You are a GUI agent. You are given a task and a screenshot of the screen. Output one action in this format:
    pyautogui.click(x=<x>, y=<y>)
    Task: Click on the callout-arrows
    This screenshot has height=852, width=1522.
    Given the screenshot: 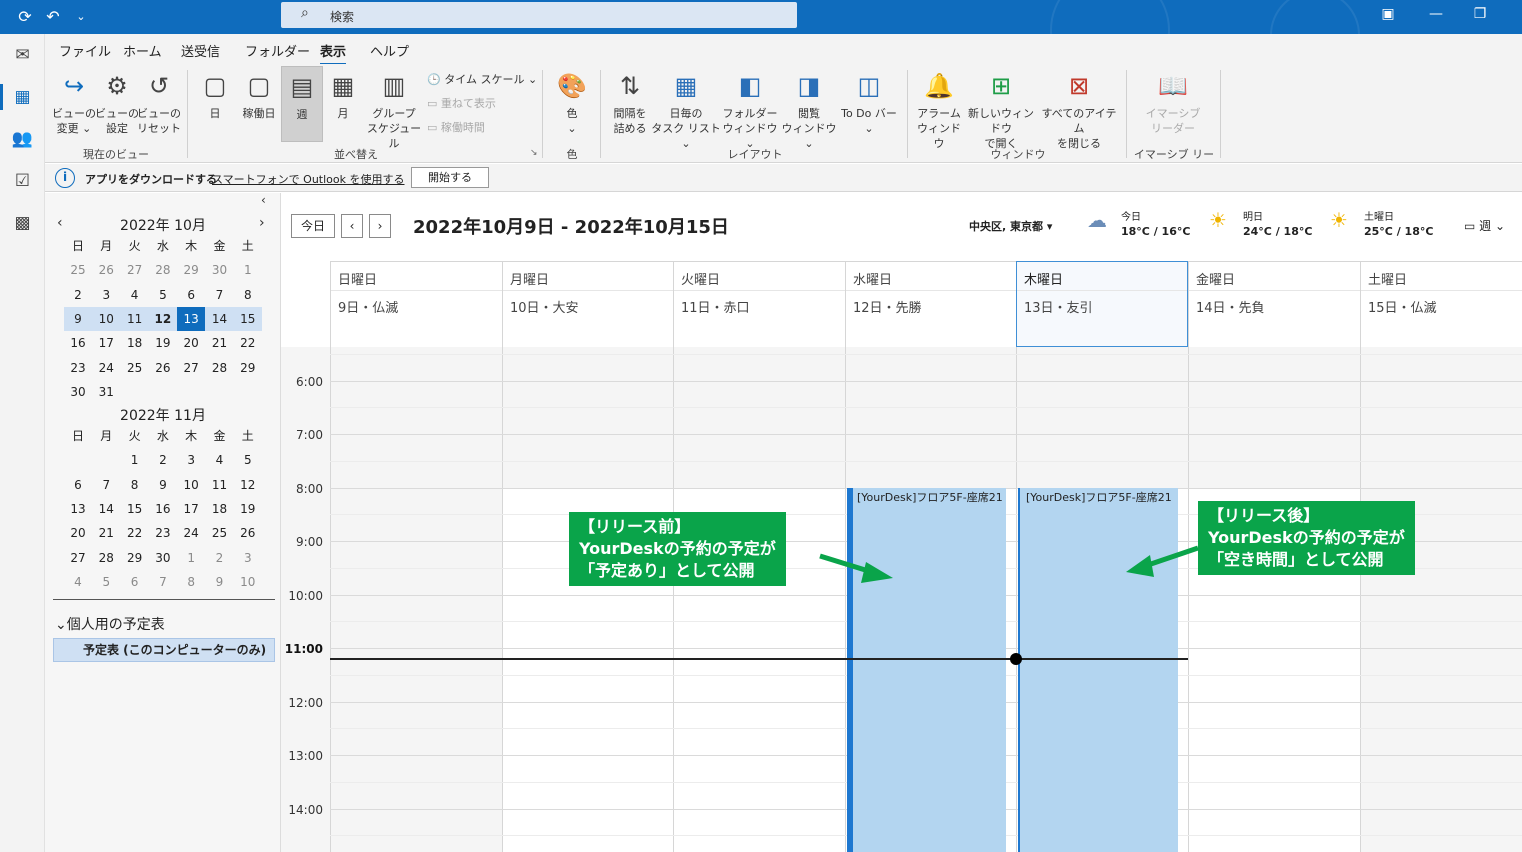 What is the action you would take?
    pyautogui.click(x=1009, y=564)
    